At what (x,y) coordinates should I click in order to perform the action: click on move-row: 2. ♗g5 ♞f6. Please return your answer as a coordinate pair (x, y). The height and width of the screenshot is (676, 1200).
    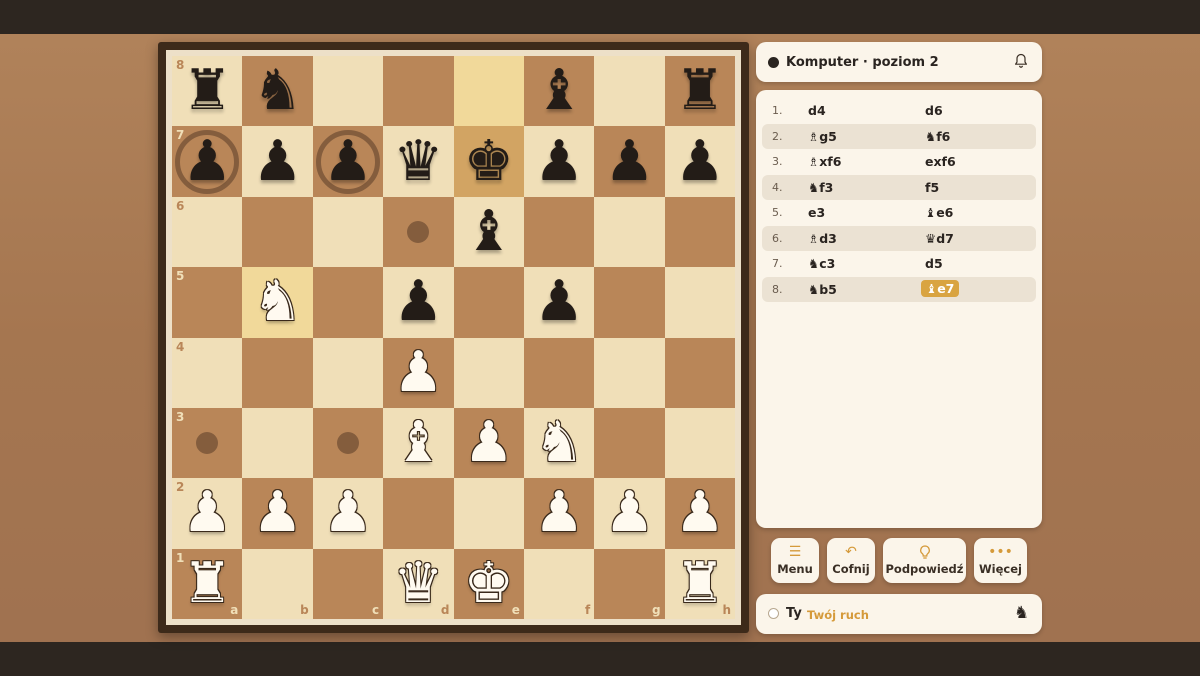
    Looking at the image, I should click on (899, 136).